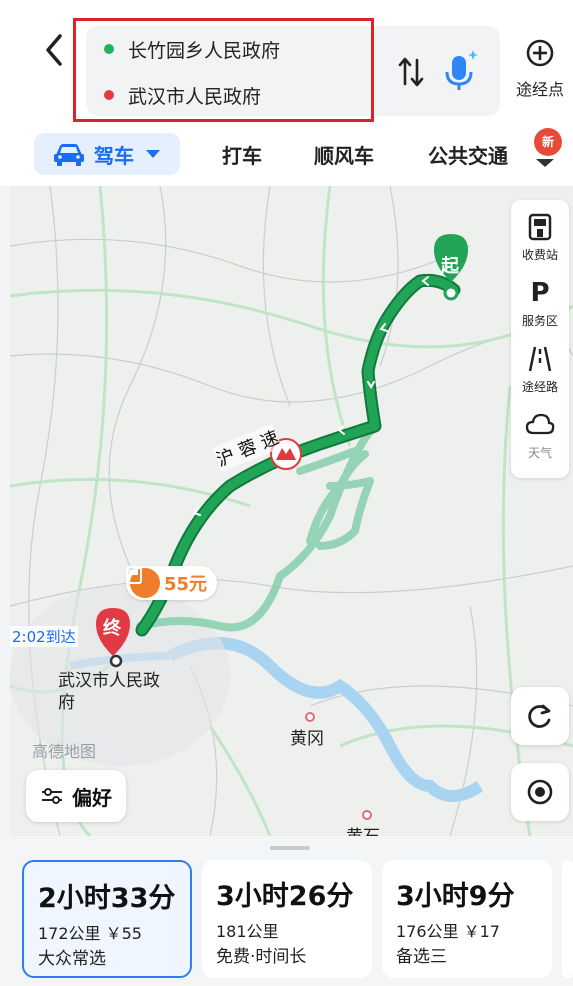 The width and height of the screenshot is (573, 986). I want to click on preference-button: 偏好, so click(76, 796).